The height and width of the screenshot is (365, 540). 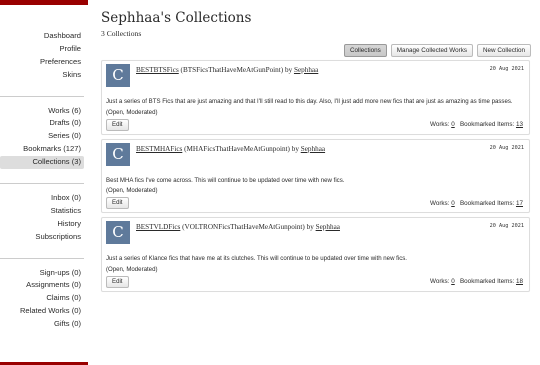 What do you see at coordinates (315, 203) in the screenshot?
I see `collection-footer: Edit Works: 0 Bookmarked Items: 17` at bounding box center [315, 203].